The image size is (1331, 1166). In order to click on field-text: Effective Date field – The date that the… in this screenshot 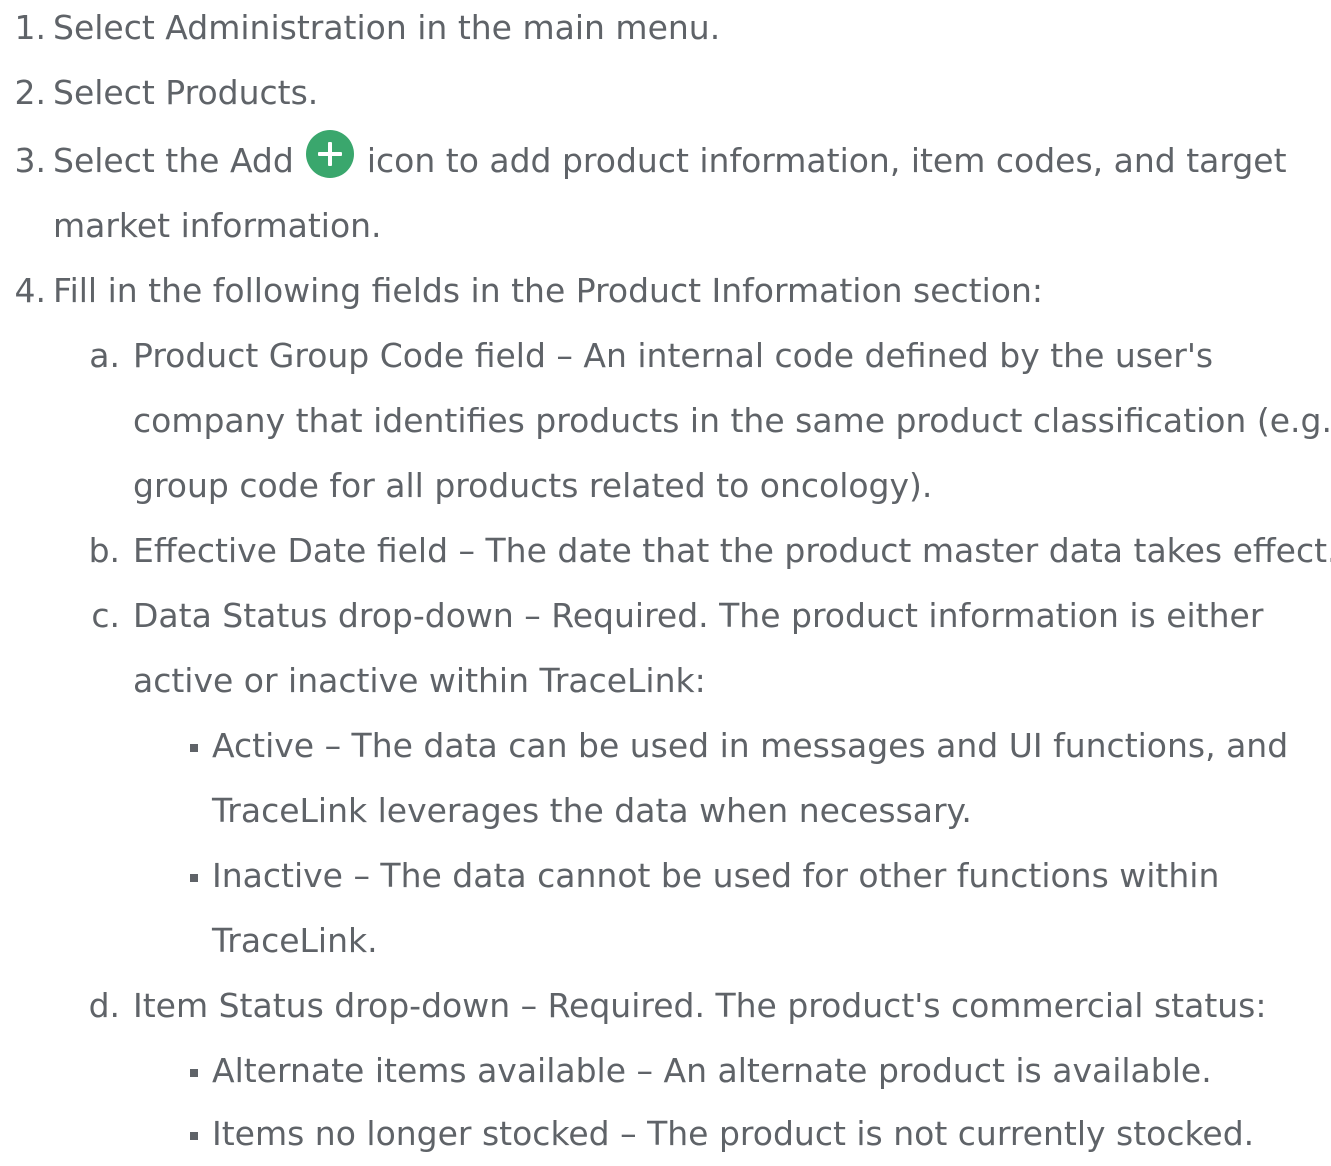, I will do `click(732, 550)`.